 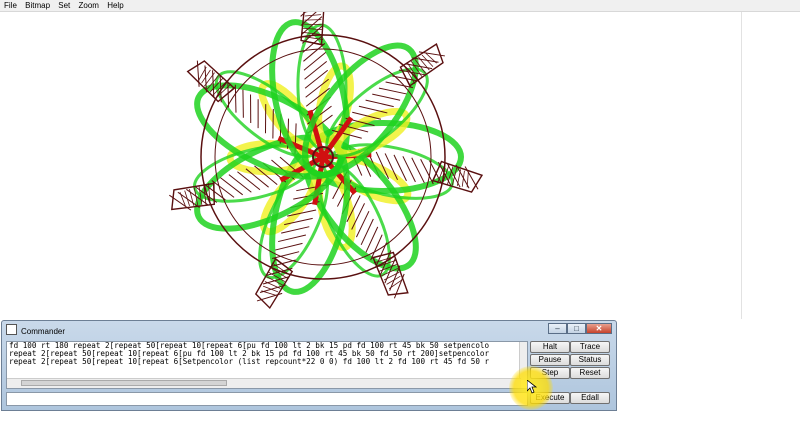 What do you see at coordinates (264, 383) in the screenshot?
I see `history-horizontal-scrollbar` at bounding box center [264, 383].